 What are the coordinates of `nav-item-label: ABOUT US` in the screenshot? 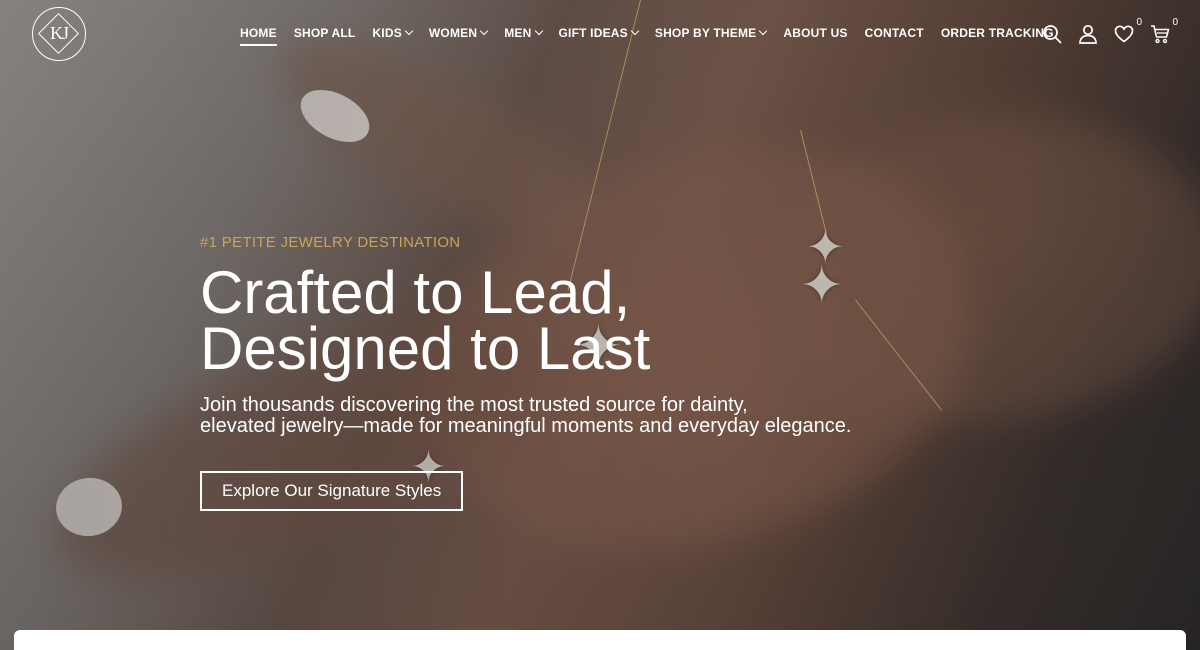 It's located at (815, 33).